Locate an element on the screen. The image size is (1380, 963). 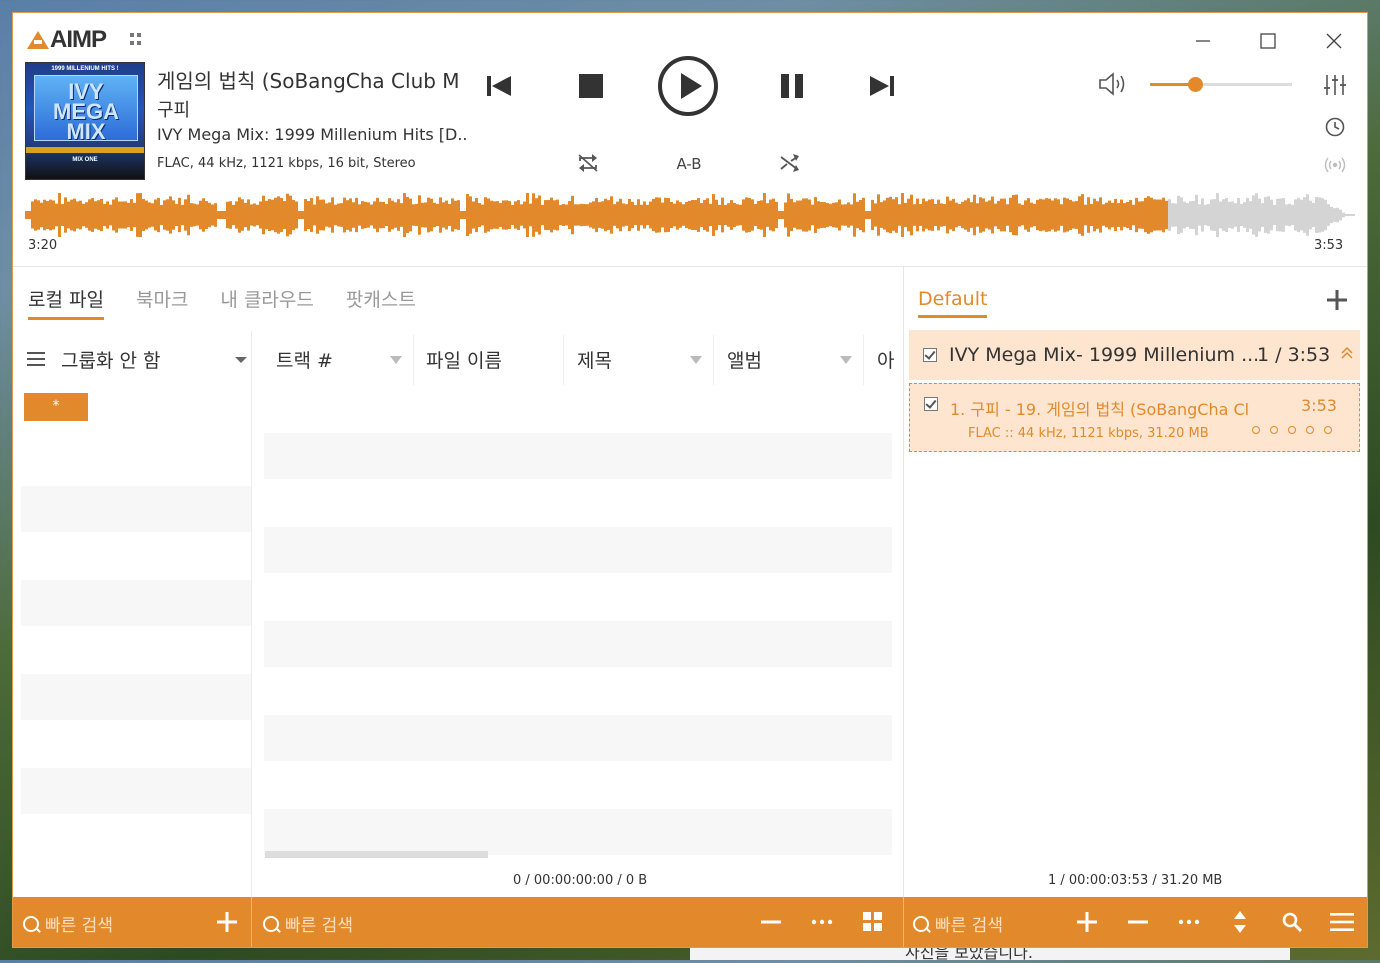
add-folder-button is located at coordinates (227, 922).